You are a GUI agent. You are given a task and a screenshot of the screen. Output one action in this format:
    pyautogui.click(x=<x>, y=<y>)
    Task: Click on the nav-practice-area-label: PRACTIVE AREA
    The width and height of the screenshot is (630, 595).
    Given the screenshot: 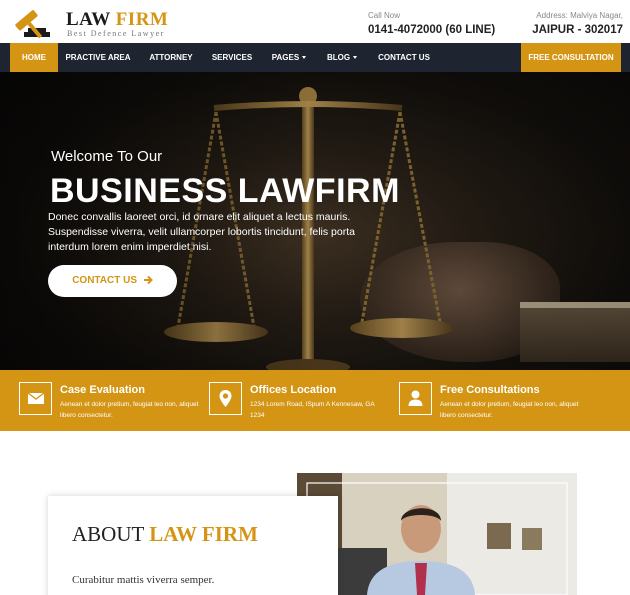 What is the action you would take?
    pyautogui.click(x=98, y=57)
    